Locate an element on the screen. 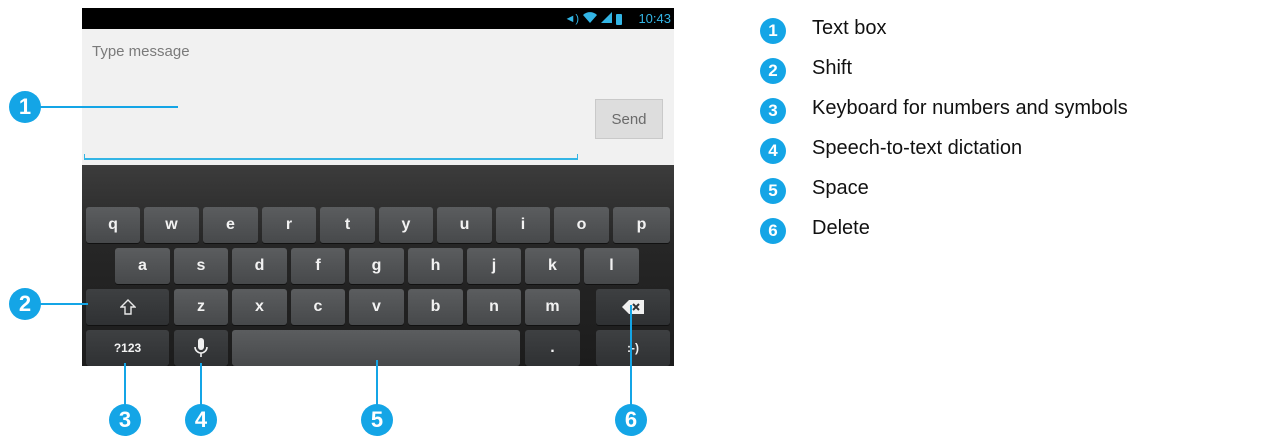  callout-3: 3 is located at coordinates (125, 420).